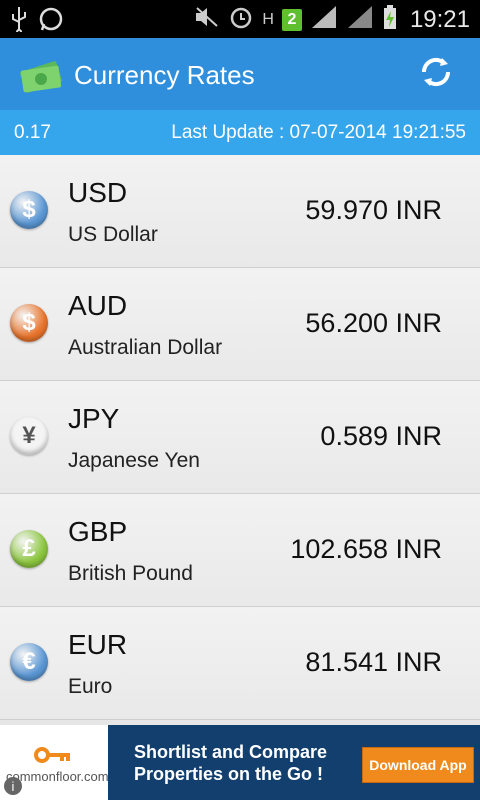  Describe the element at coordinates (240, 663) in the screenshot. I see `list-item-eur: € EUR Euro 81.541 INR` at that location.